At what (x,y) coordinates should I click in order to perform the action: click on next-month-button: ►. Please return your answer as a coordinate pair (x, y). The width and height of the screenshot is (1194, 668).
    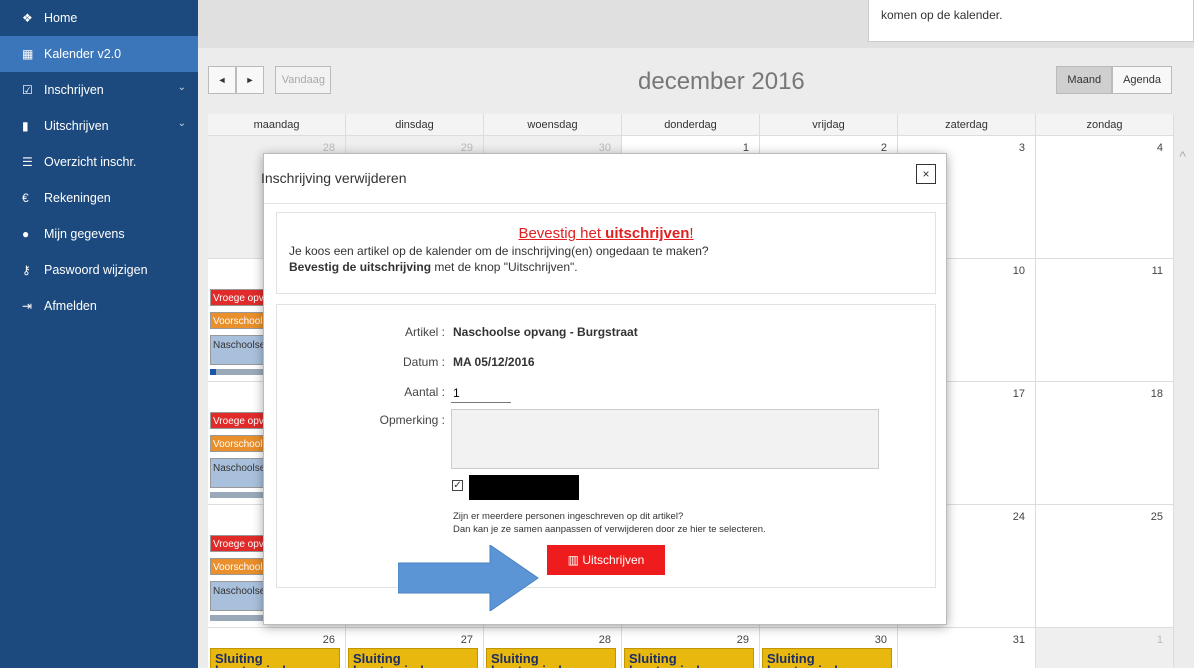
    Looking at the image, I should click on (250, 80).